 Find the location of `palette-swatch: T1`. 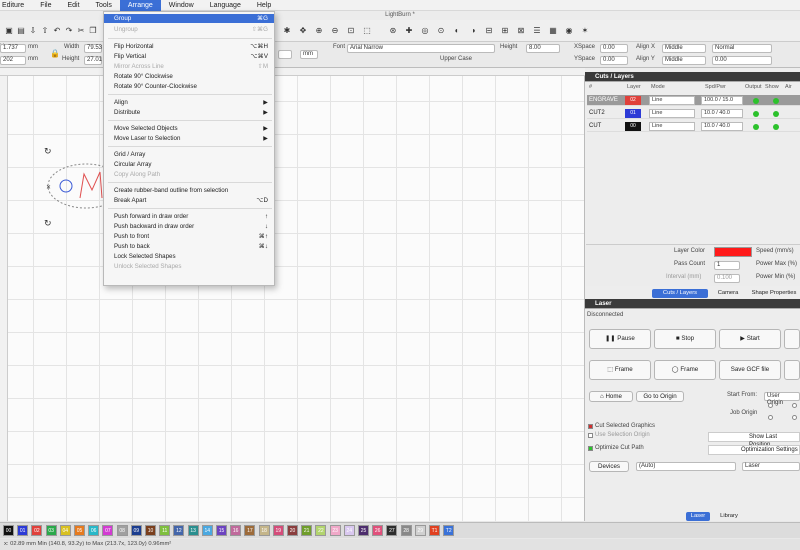

palette-swatch: T1 is located at coordinates (434, 530).